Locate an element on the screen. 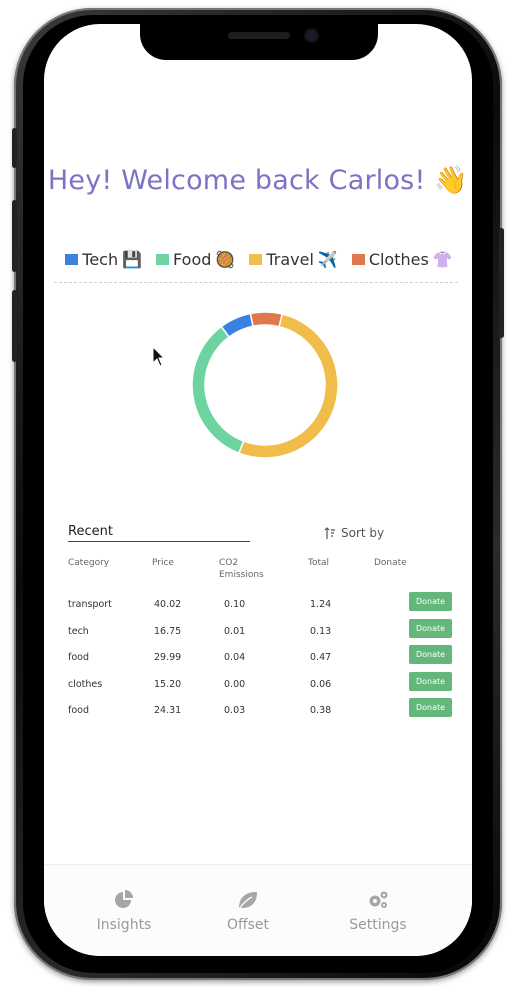  cell-price: 29.99 is located at coordinates (168, 657).